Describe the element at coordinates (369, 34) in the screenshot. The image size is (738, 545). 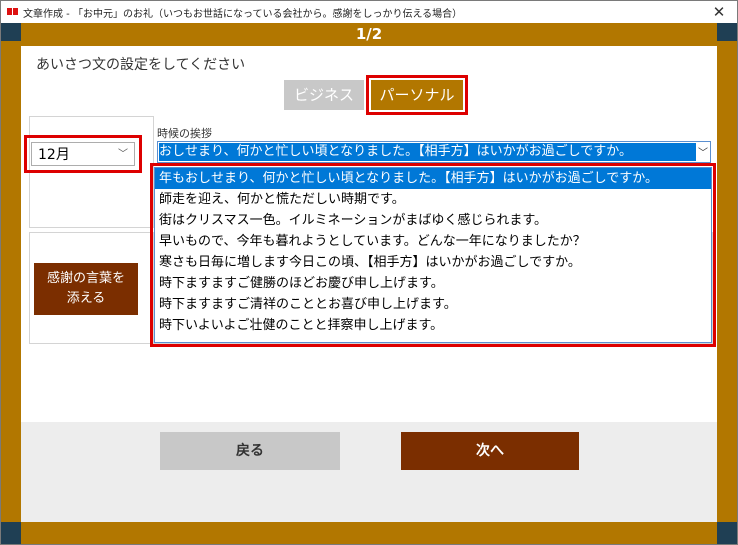
I see `page-indicator: 1/2` at that location.